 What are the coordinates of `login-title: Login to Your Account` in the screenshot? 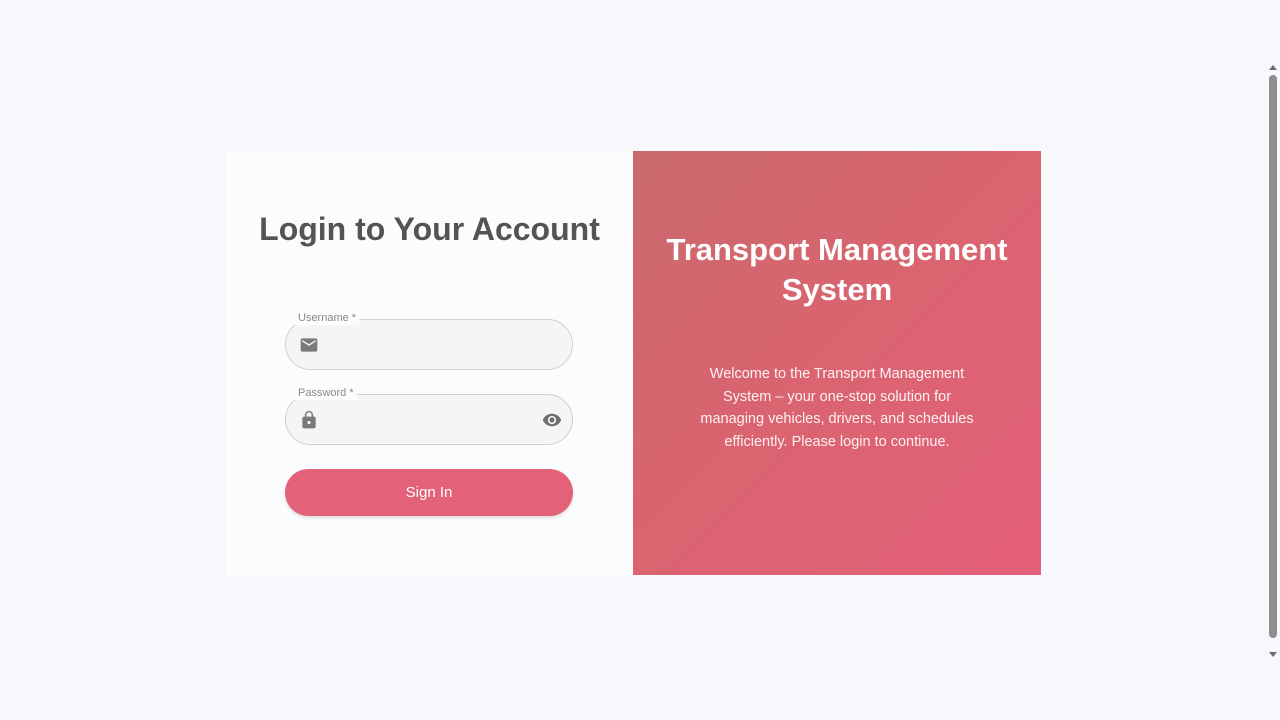 It's located at (429, 229).